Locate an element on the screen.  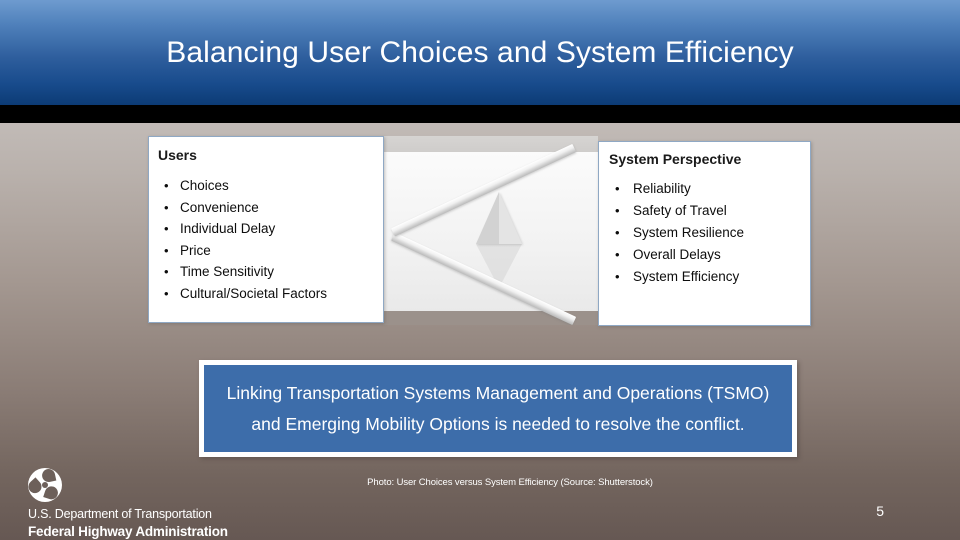
list-item: • System Efficiency is located at coordinates (709, 277).